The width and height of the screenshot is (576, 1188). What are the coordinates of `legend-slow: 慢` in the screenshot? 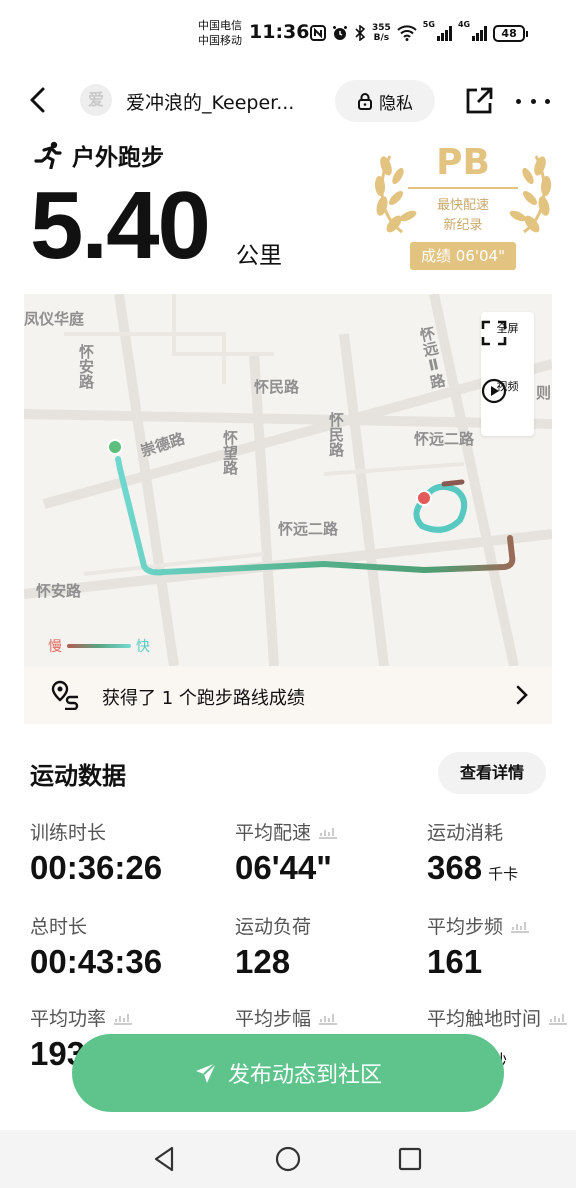 It's located at (55, 647).